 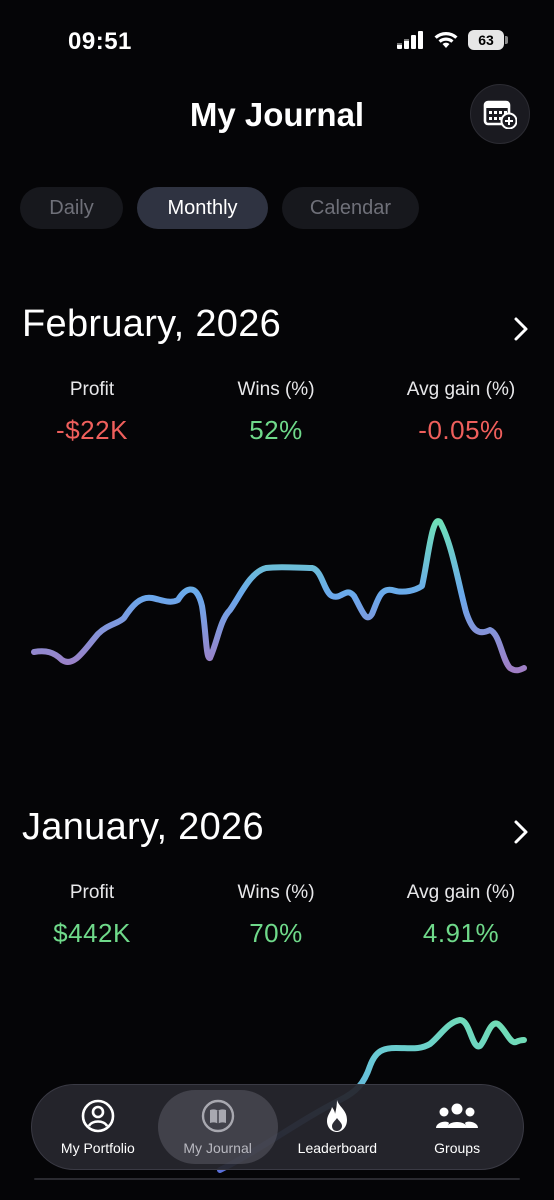 I want to click on stat-value: $442K, so click(x=92, y=933).